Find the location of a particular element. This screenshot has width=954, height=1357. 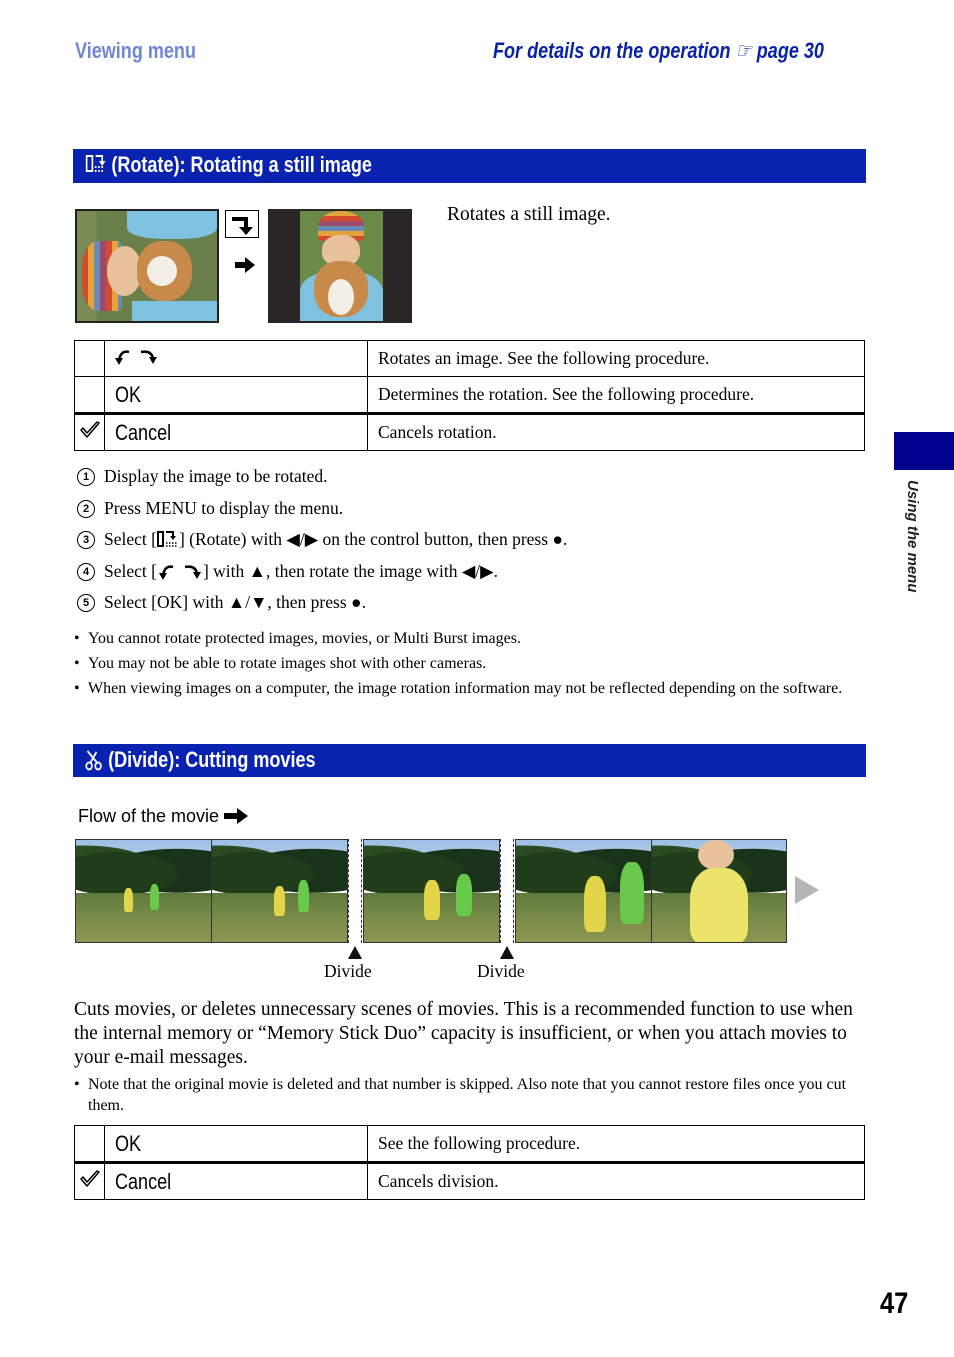

option-description: Cancels division. is located at coordinates (616, 1180).